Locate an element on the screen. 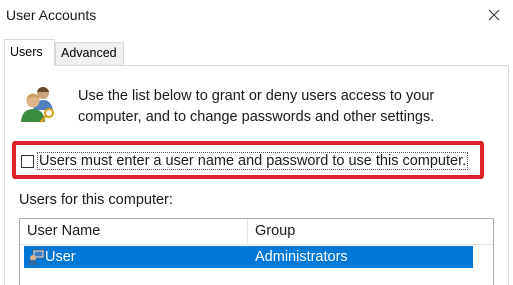 The height and width of the screenshot is (285, 513). table-row: User Administrators is located at coordinates (248, 257).